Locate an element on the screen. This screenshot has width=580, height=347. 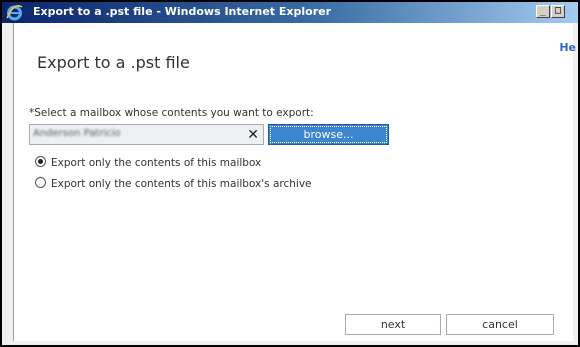
minimize-button: _ is located at coordinates (543, 11).